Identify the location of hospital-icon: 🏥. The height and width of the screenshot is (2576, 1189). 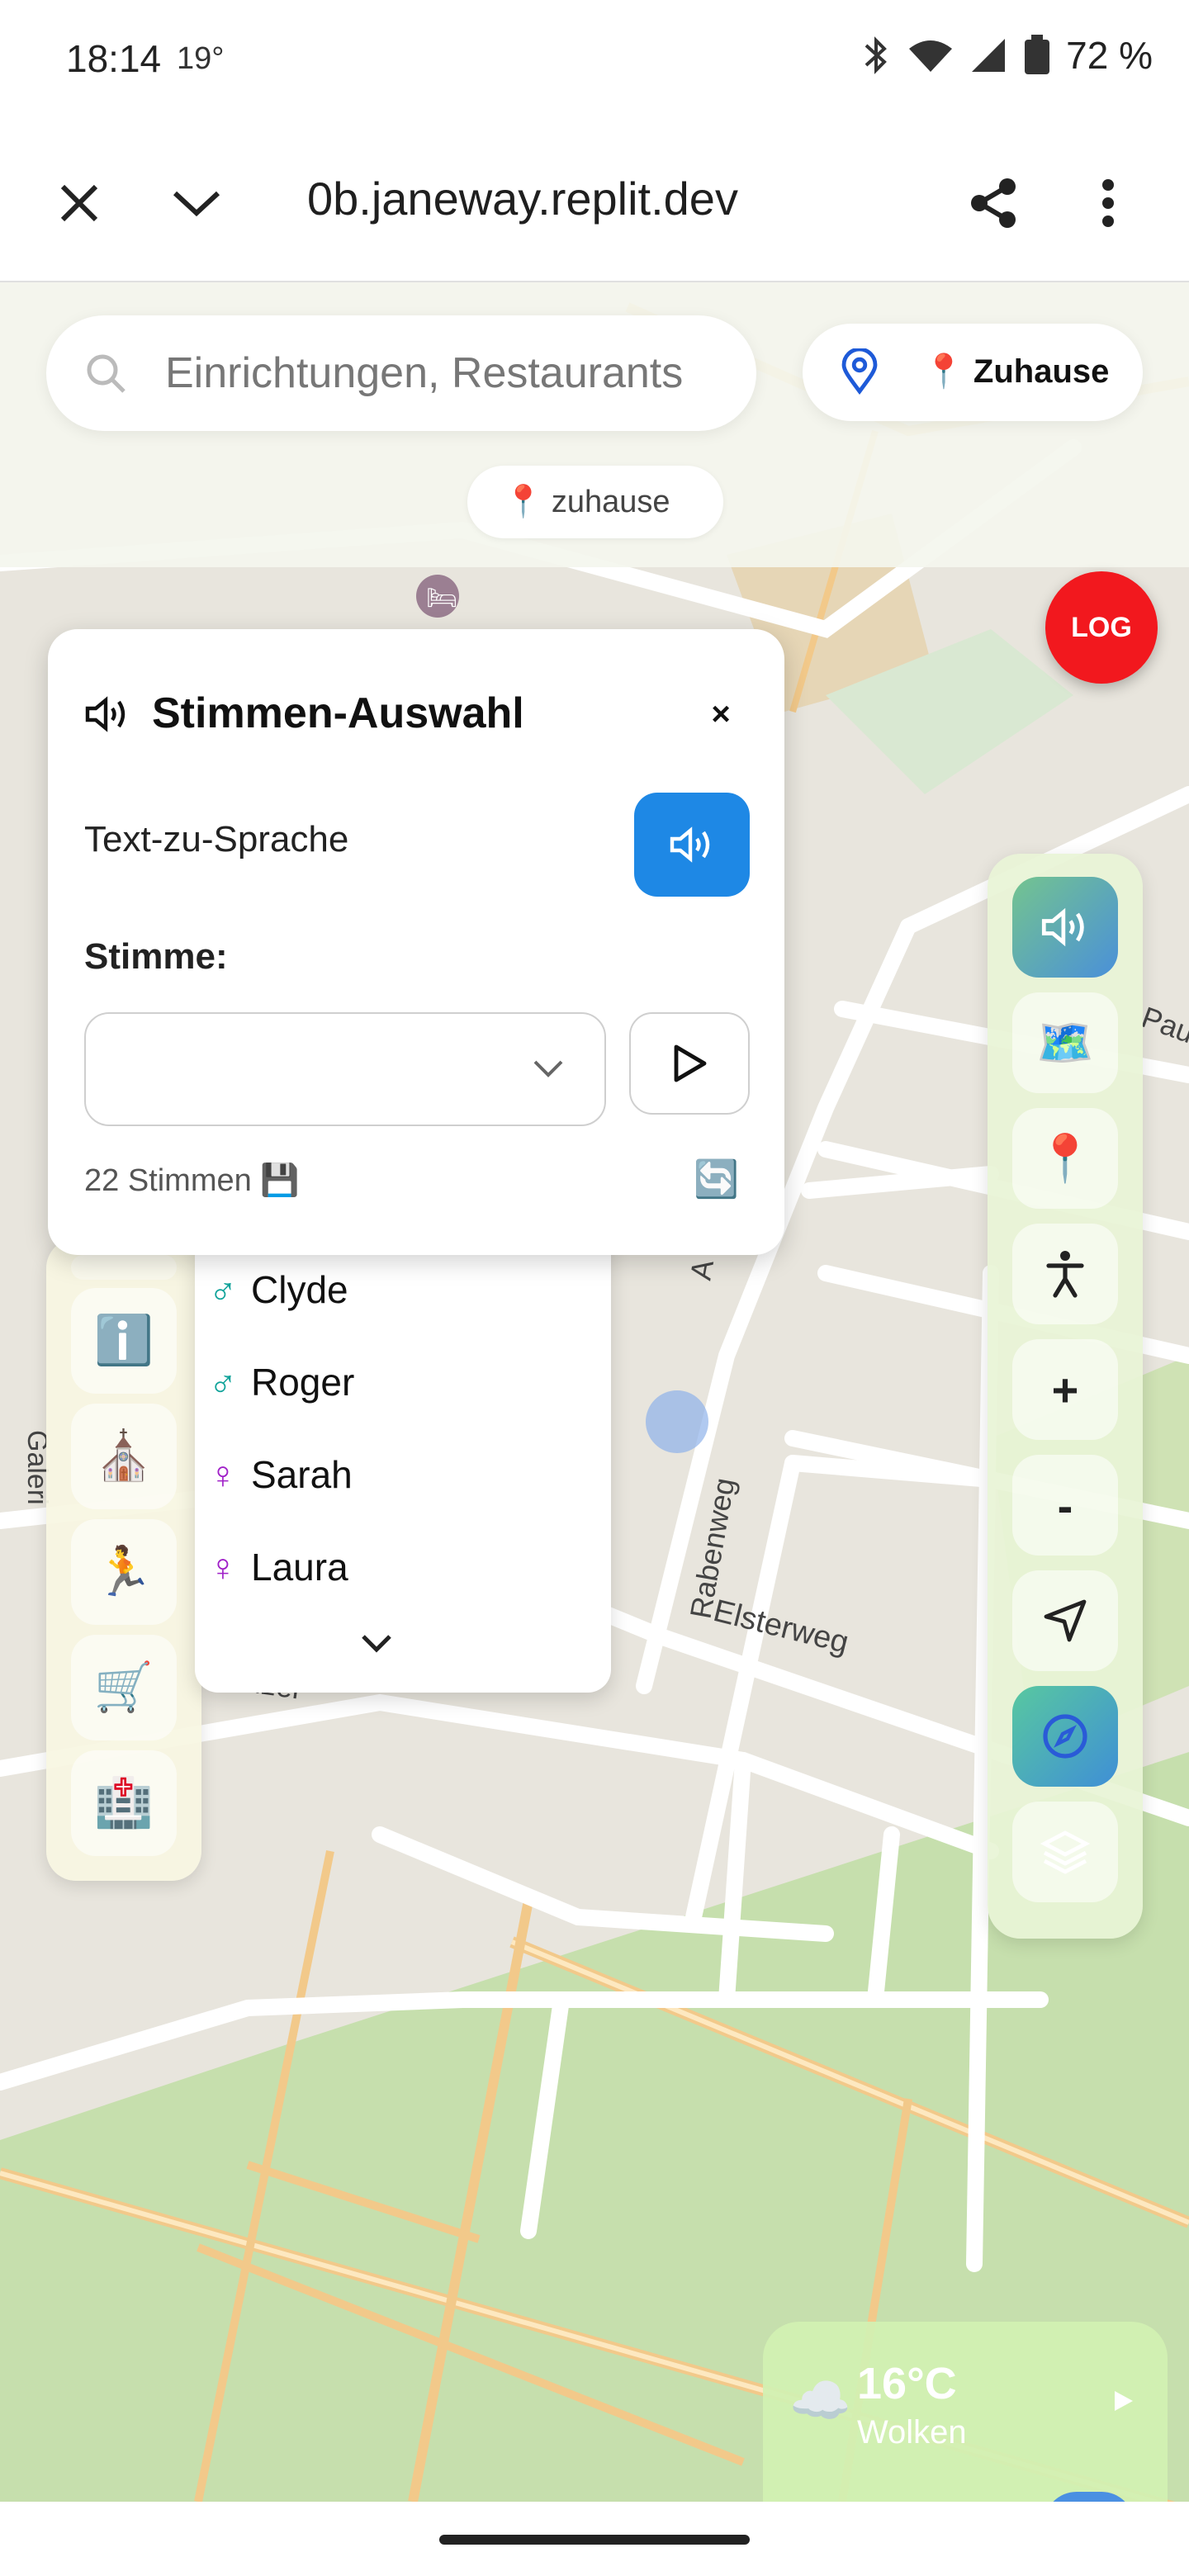
(123, 1803).